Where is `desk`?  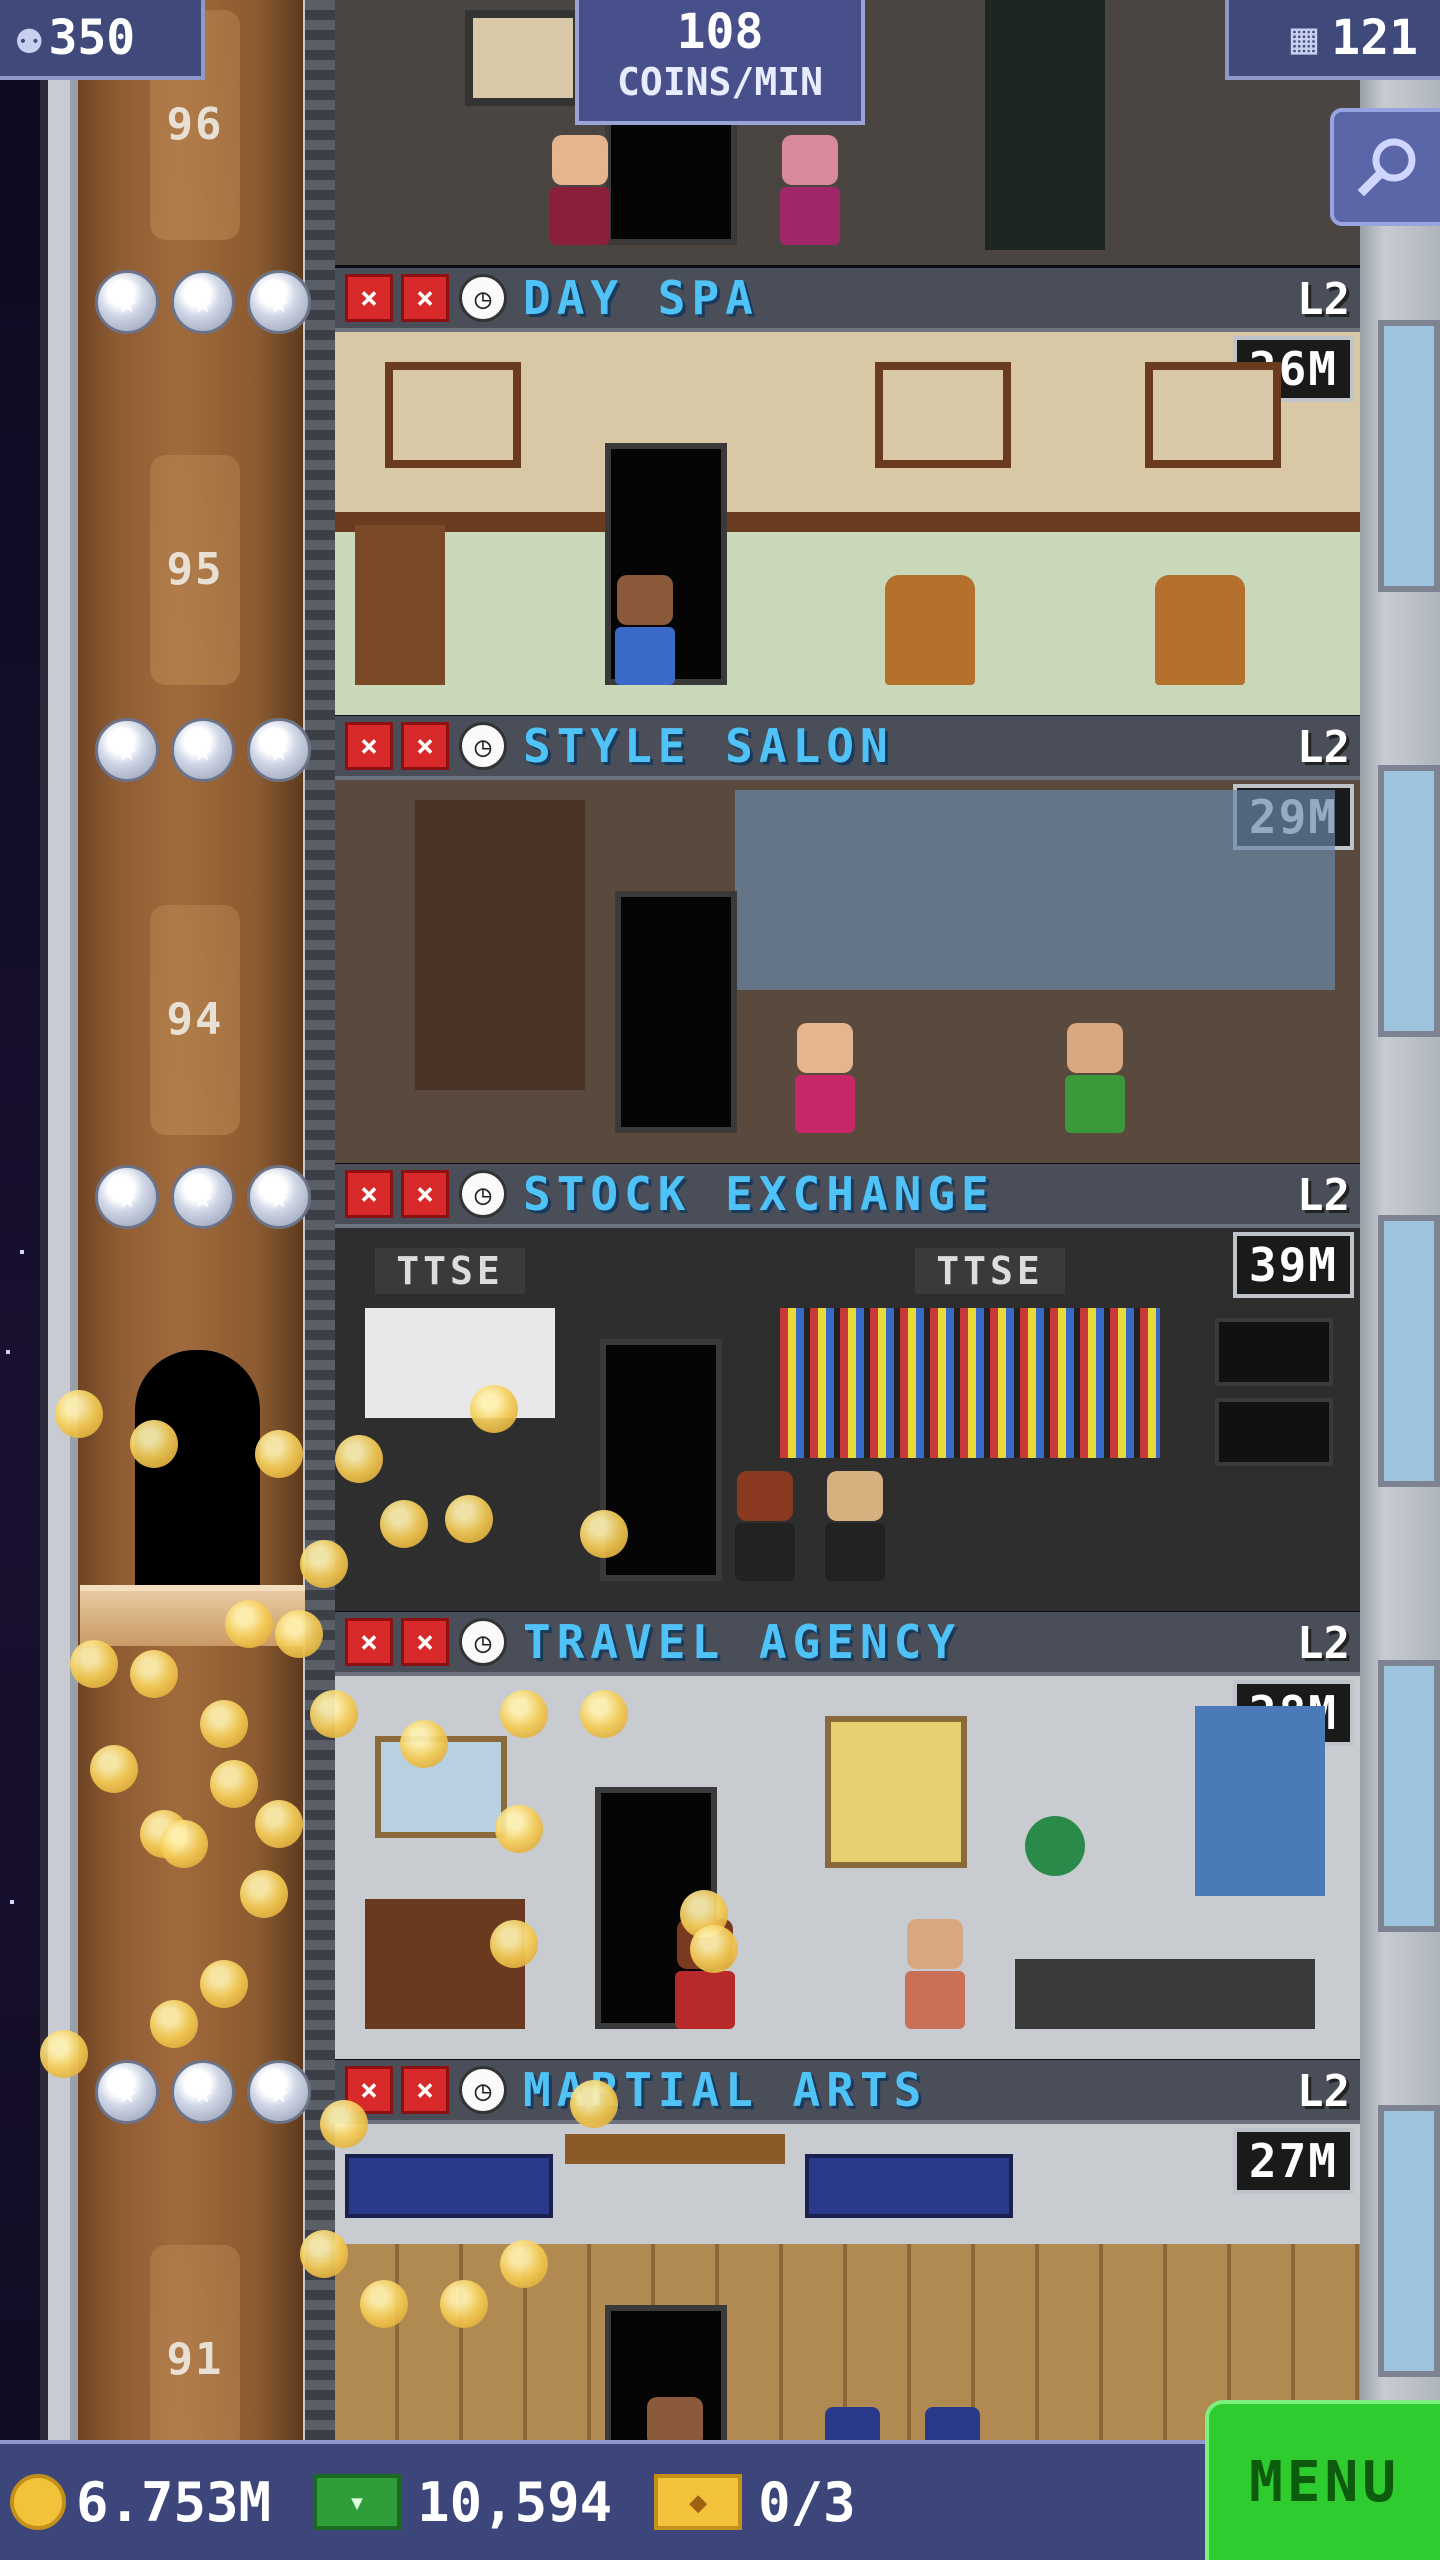
desk is located at coordinates (1165, 1994).